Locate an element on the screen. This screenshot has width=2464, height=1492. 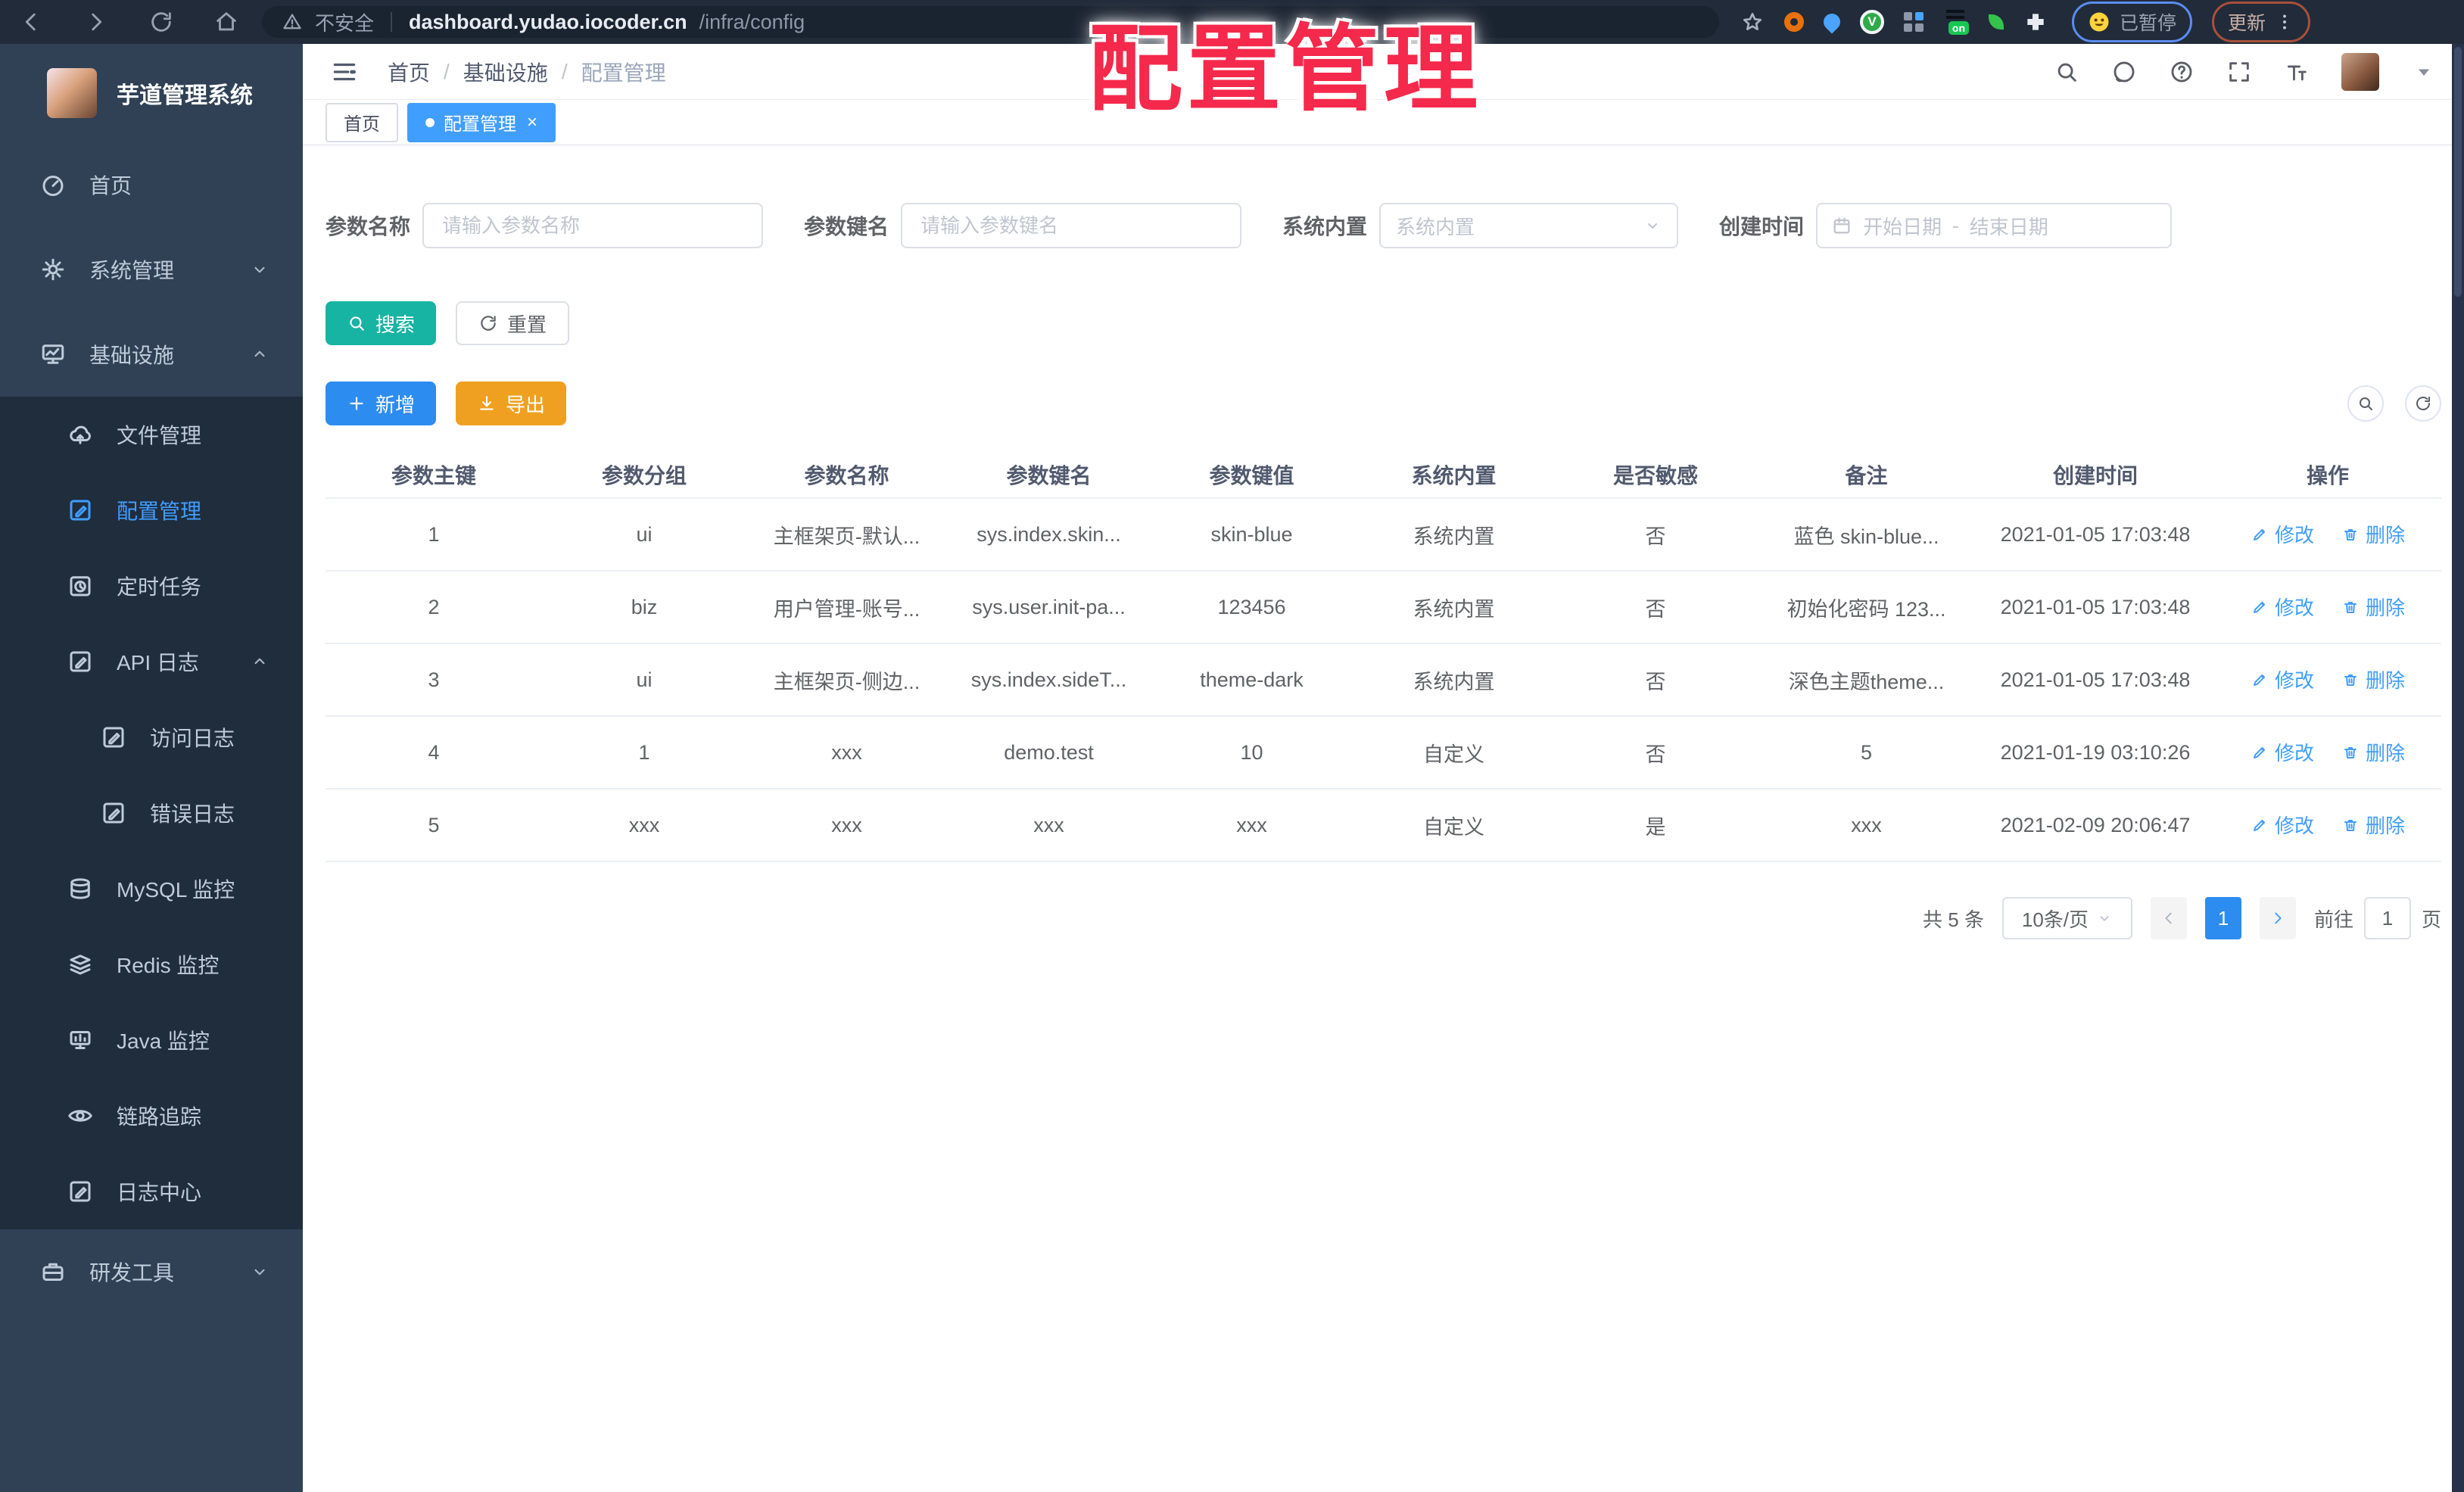
sidebar-item-error-log: 错误日志 is located at coordinates (151, 813).